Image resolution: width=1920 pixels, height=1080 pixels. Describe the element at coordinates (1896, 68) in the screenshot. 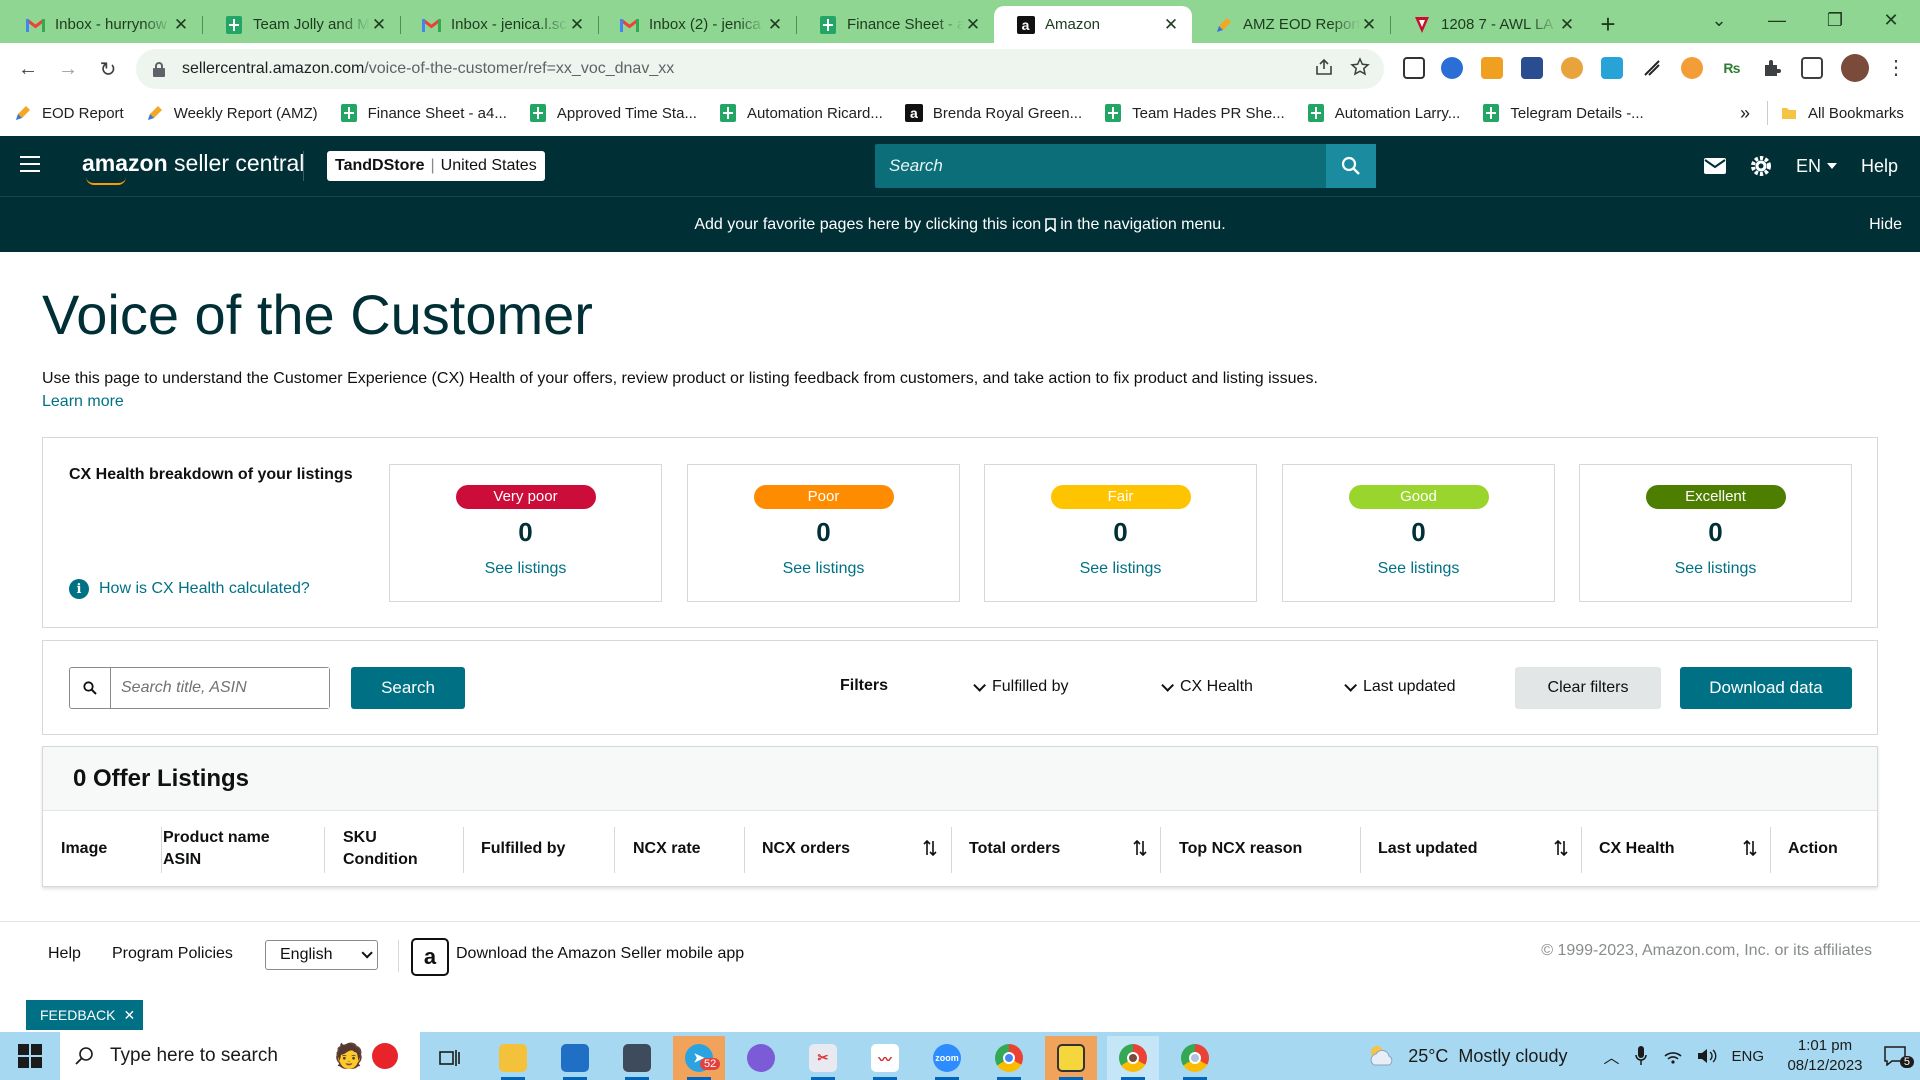

I see `more-menu-icon: ⋮` at that location.